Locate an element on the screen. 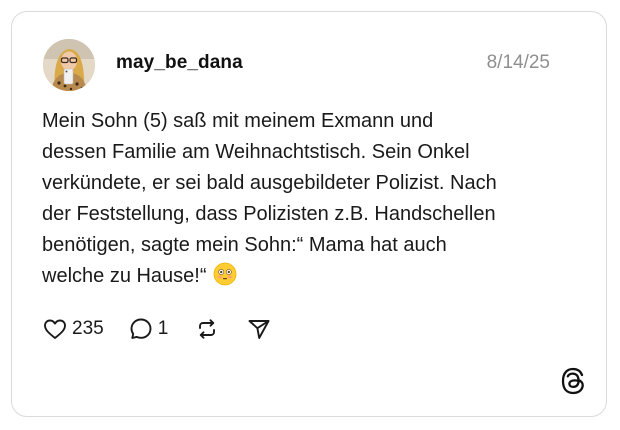 This screenshot has height=430, width=620. reply-button: 1 is located at coordinates (148, 329).